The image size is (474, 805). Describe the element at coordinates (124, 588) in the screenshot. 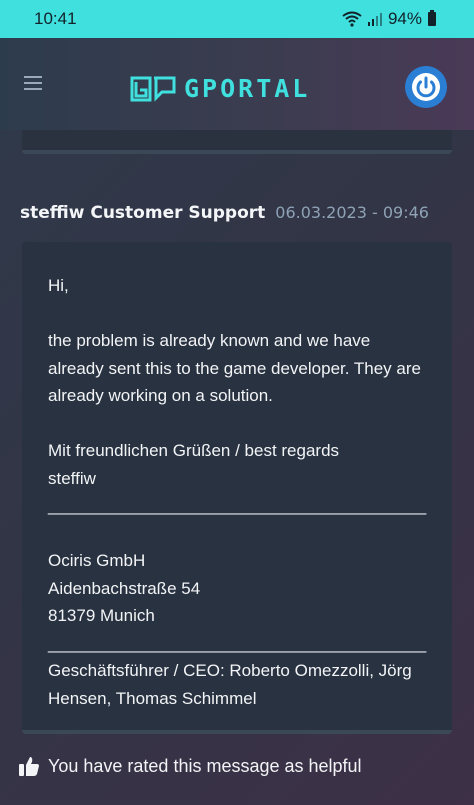

I see `message-line: Aidenbachstraße 54` at that location.